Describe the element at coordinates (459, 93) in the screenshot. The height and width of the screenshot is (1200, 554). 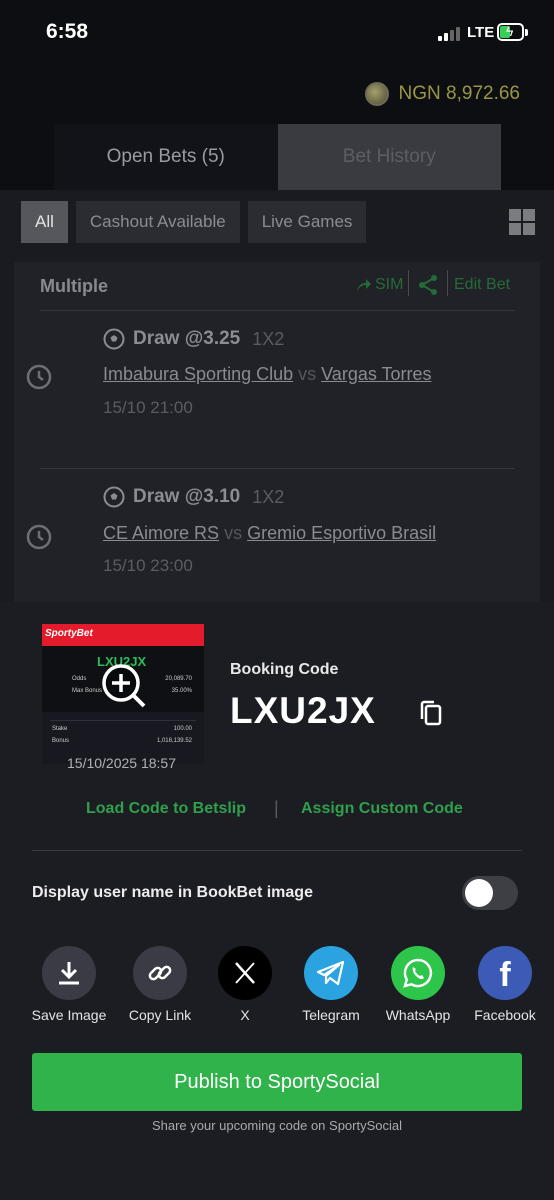
I see `balance-amount: NGN 8,972.66` at that location.